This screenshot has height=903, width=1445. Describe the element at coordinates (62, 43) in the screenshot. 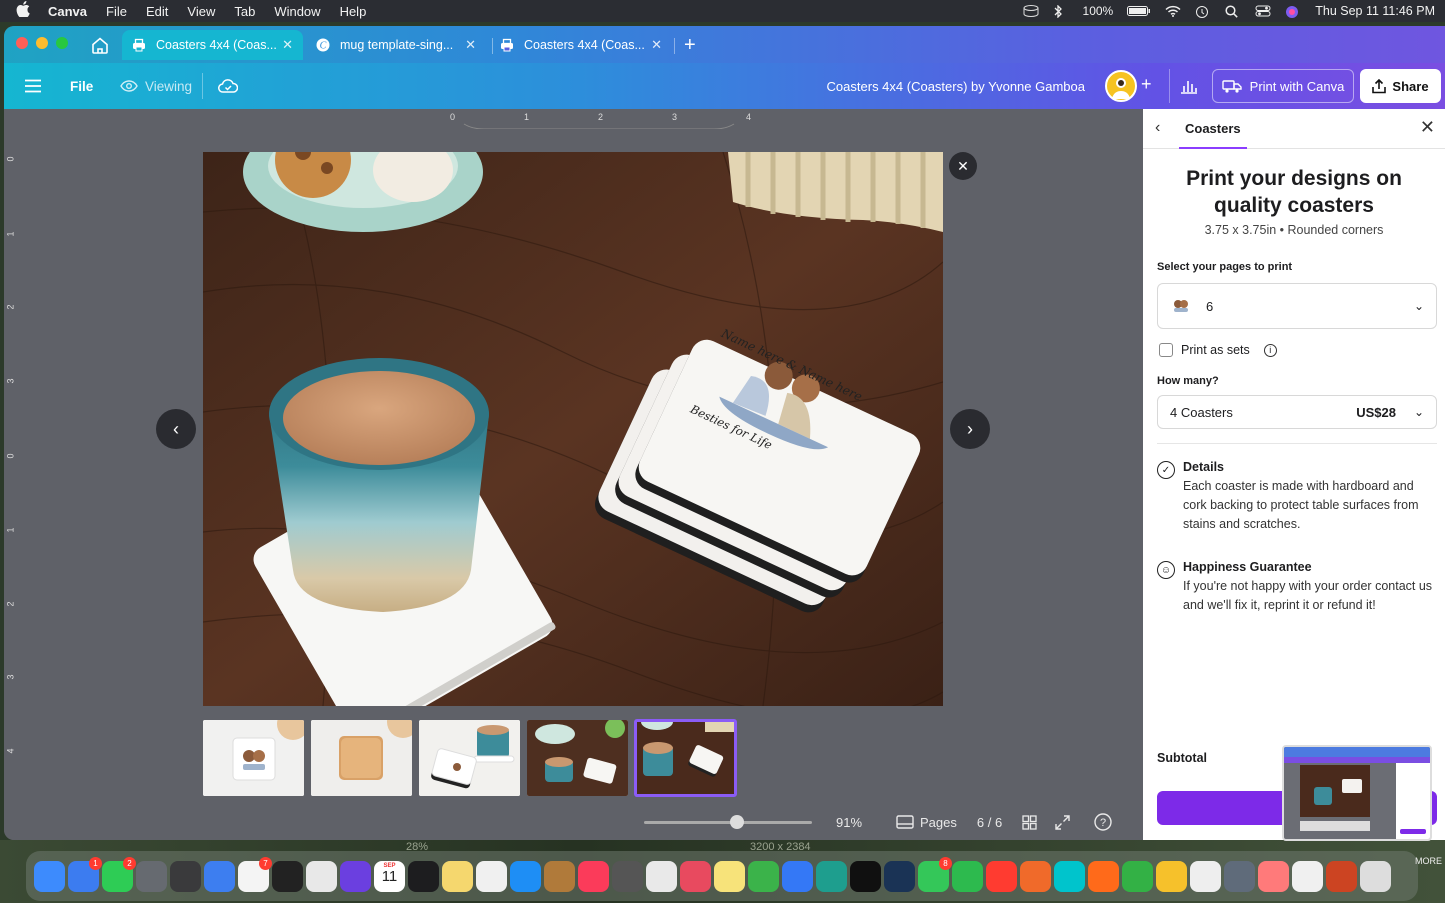

I see `zoom-window-button` at that location.